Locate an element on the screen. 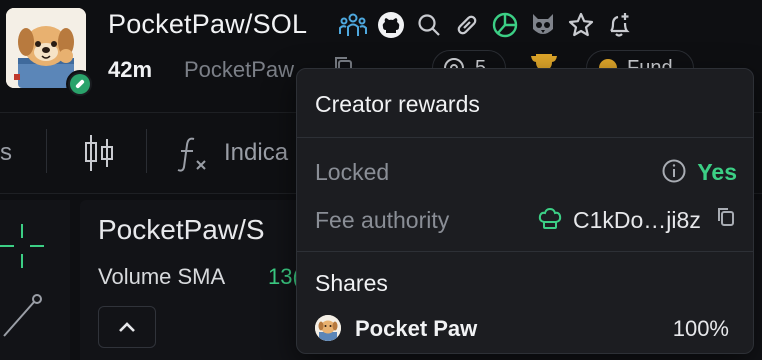 Image resolution: width=762 pixels, height=360 pixels. star-icon is located at coordinates (581, 25).